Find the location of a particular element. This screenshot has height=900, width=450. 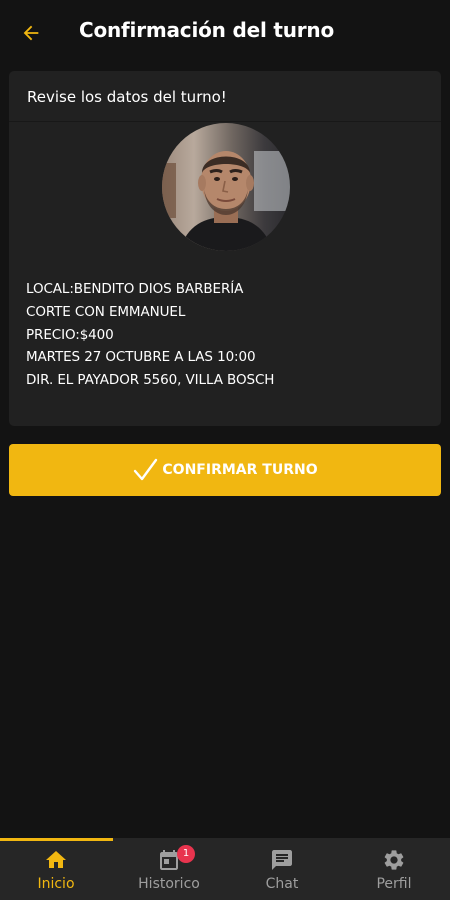

gear-icon is located at coordinates (394, 860).